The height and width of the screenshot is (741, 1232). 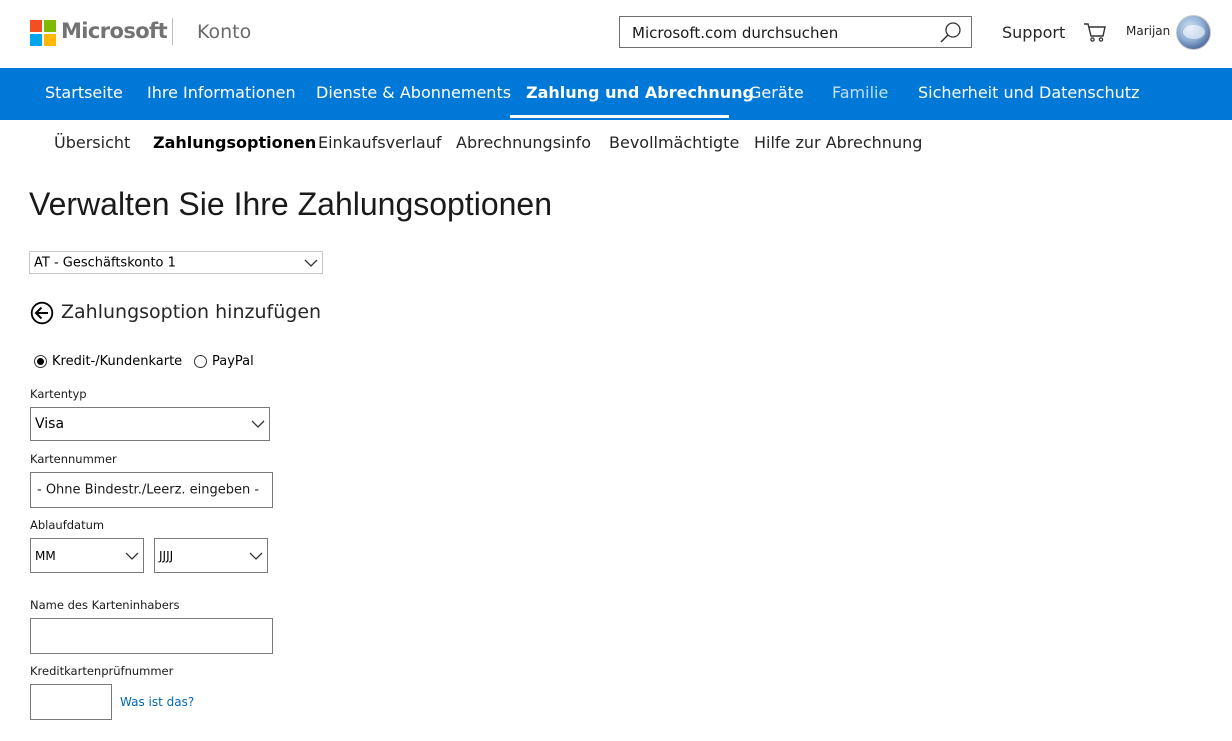 What do you see at coordinates (45, 555) in the screenshot?
I see `expiry-month-value: MM` at bounding box center [45, 555].